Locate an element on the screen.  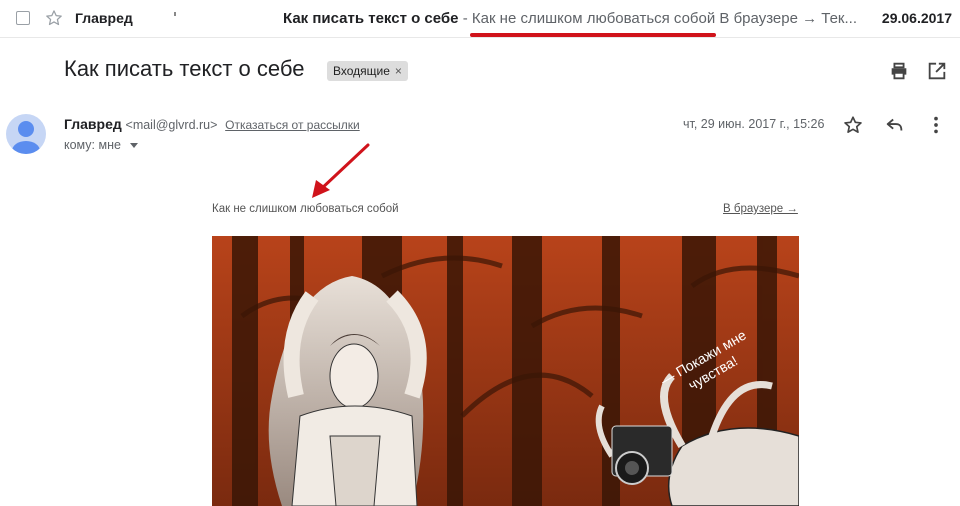
separator-mark is located at coordinates (175, 14).